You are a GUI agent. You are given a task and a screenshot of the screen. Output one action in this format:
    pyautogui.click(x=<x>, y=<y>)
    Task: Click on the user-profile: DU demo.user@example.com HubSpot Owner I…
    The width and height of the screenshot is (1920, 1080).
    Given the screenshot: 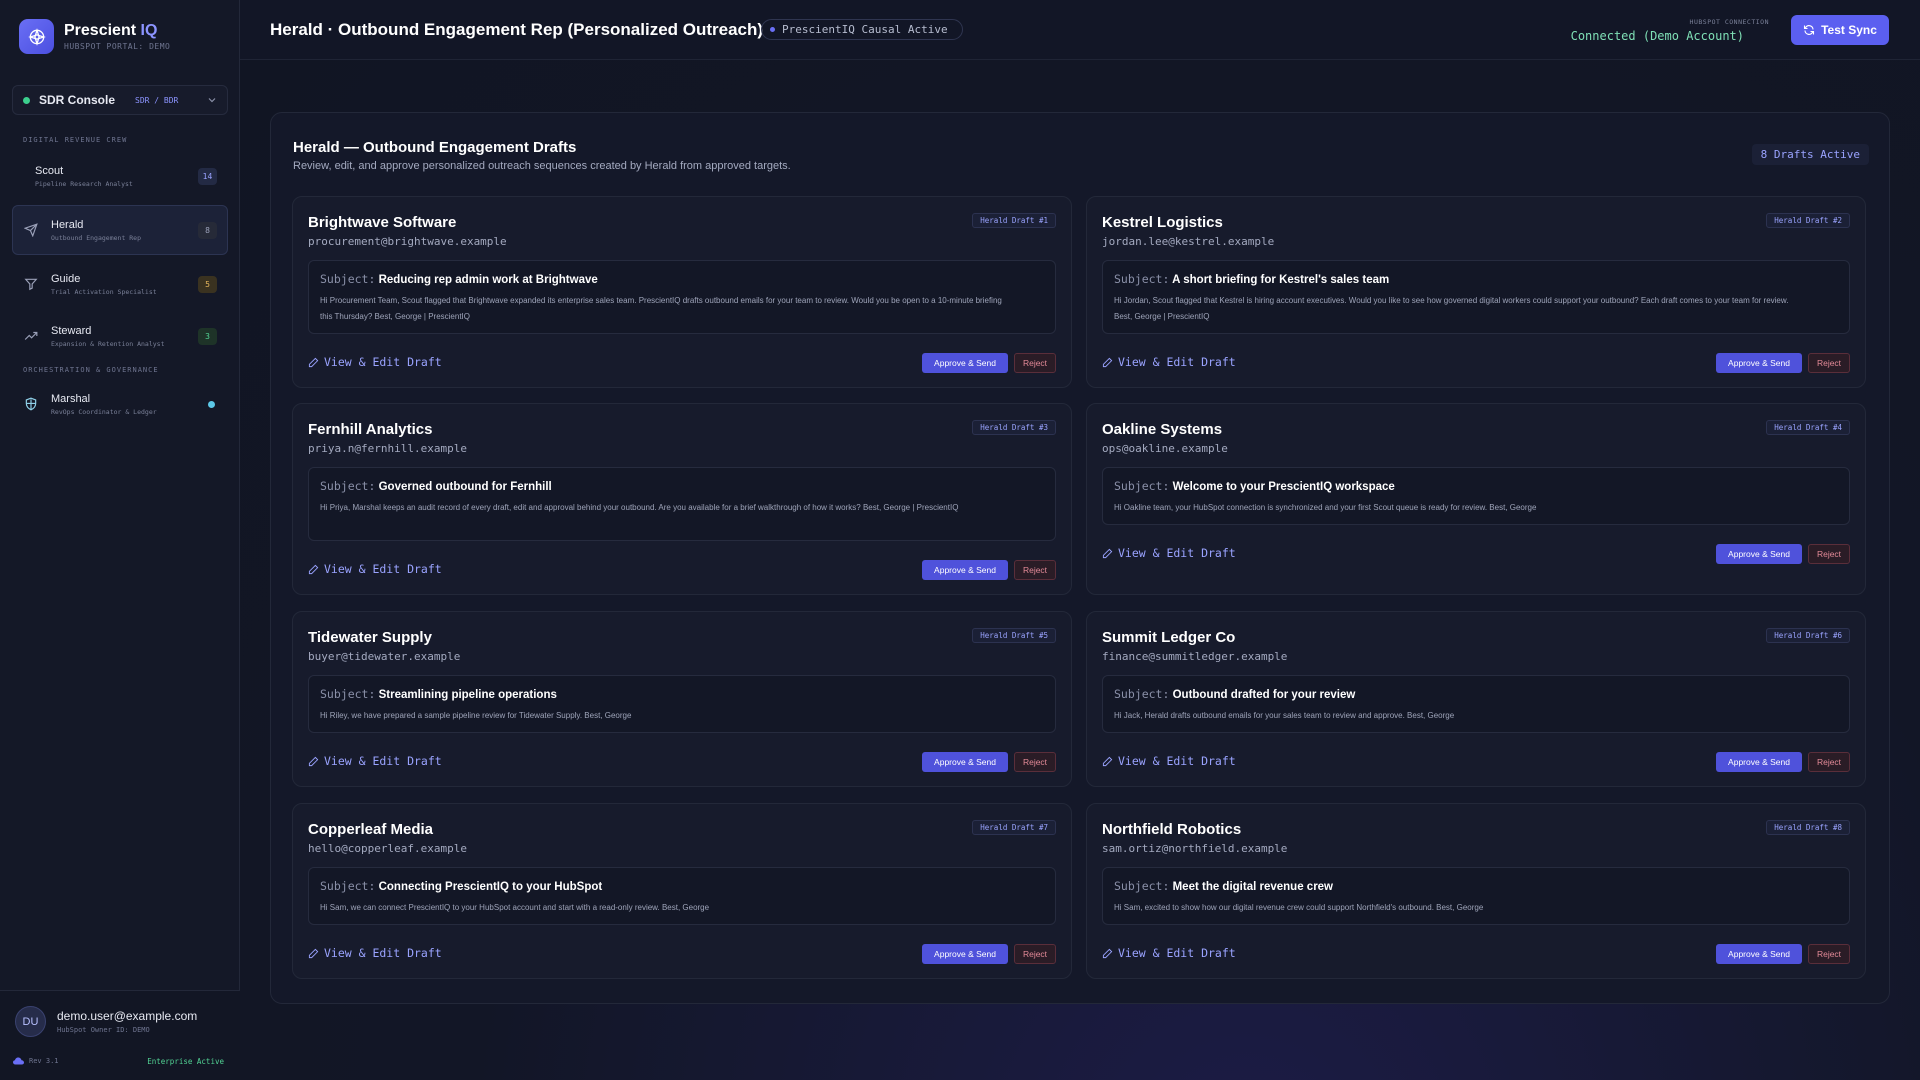 What is the action you would take?
    pyautogui.click(x=120, y=1035)
    